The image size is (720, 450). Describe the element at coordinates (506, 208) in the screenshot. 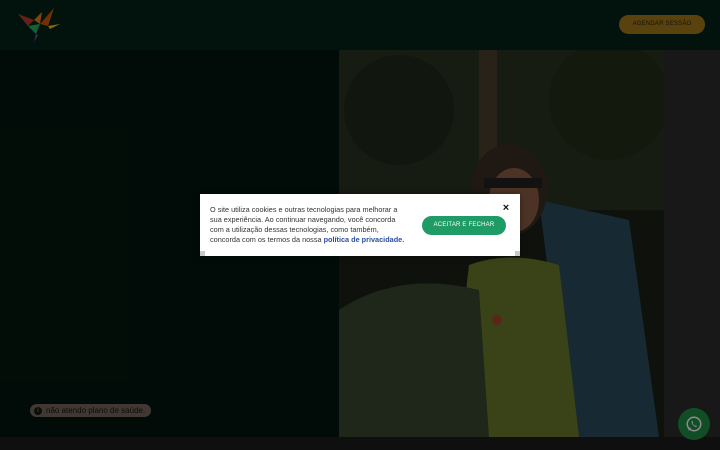

I see `close-icon: ×` at that location.